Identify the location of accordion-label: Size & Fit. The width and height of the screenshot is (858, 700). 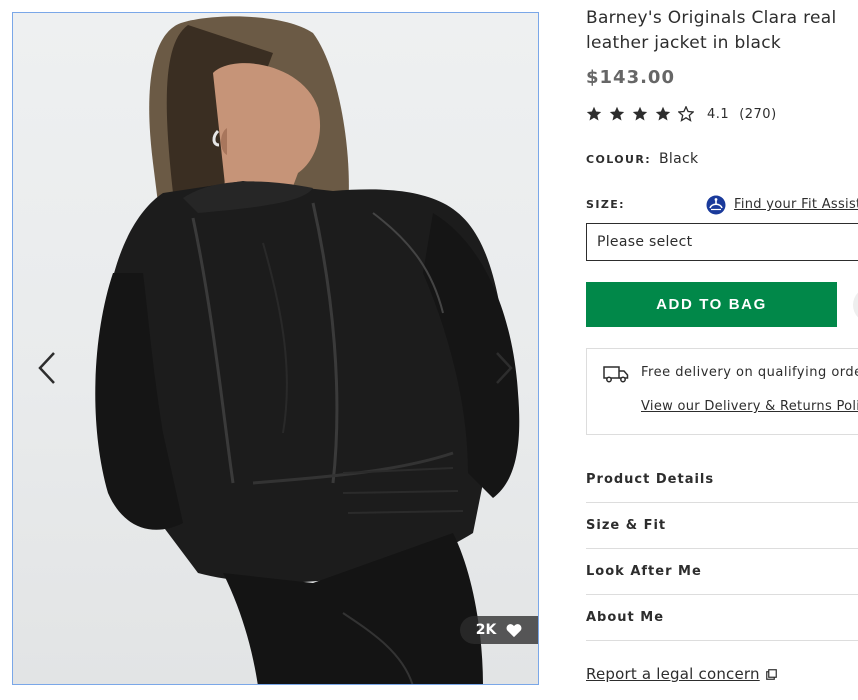
(626, 525).